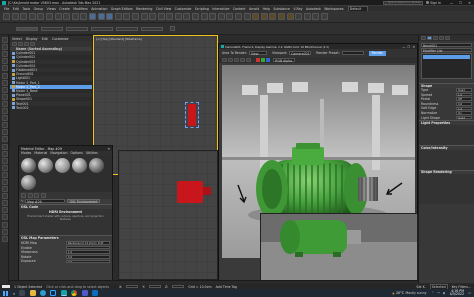 Image resolution: width=474 pixels, height=297 pixels. Describe the element at coordinates (26, 153) in the screenshot. I see `mat-menu-modes: Modes` at that location.